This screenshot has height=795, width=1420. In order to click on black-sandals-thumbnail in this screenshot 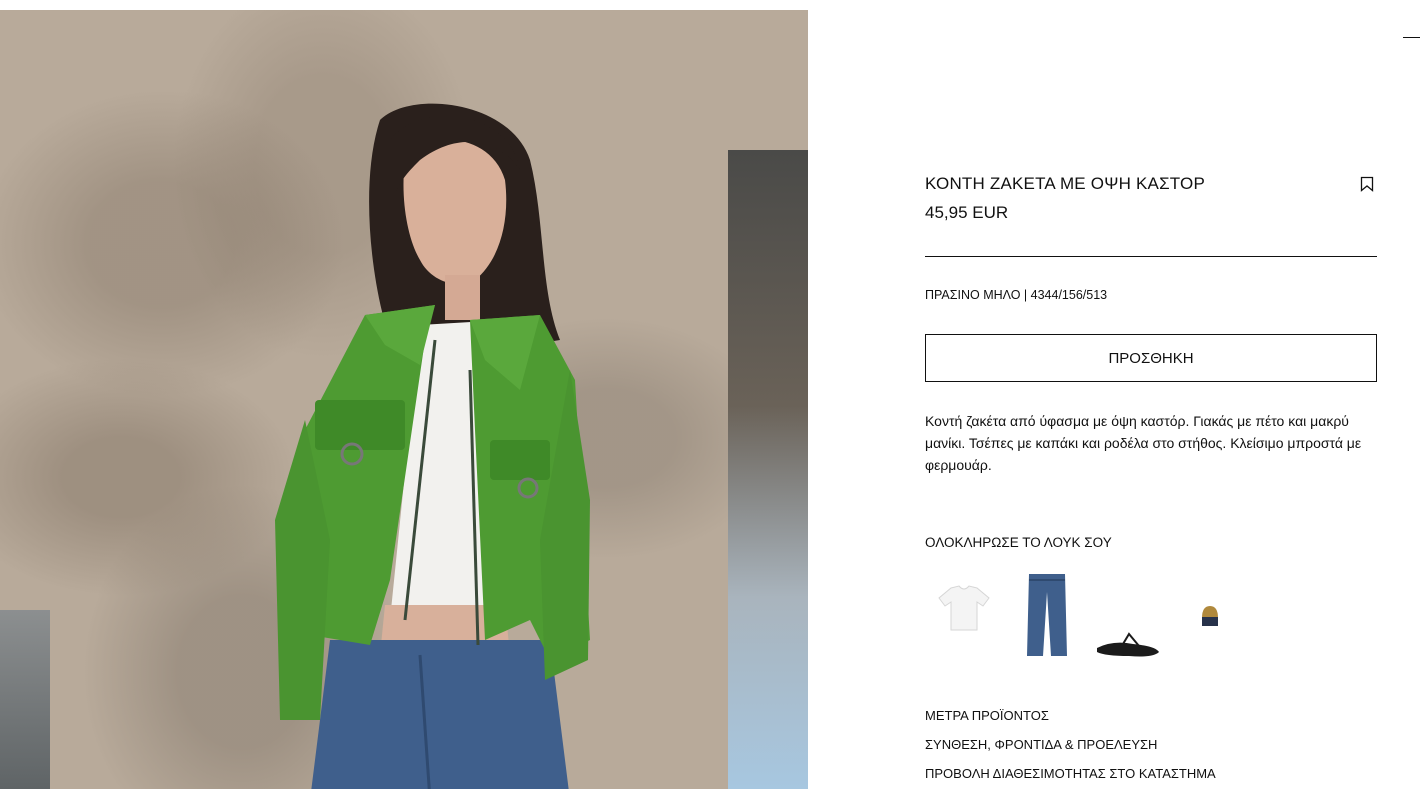, I will do `click(1128, 645)`.